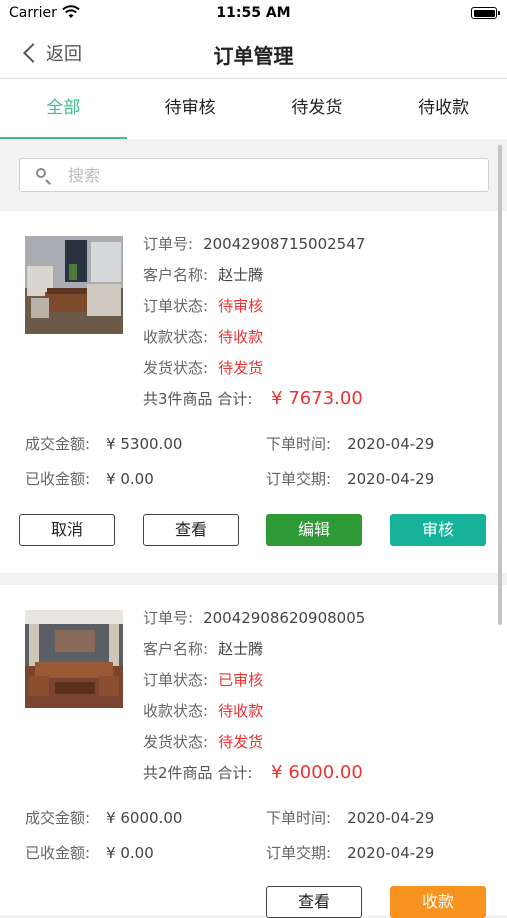 The width and height of the screenshot is (507, 918). I want to click on review-button: 审核, so click(438, 530).